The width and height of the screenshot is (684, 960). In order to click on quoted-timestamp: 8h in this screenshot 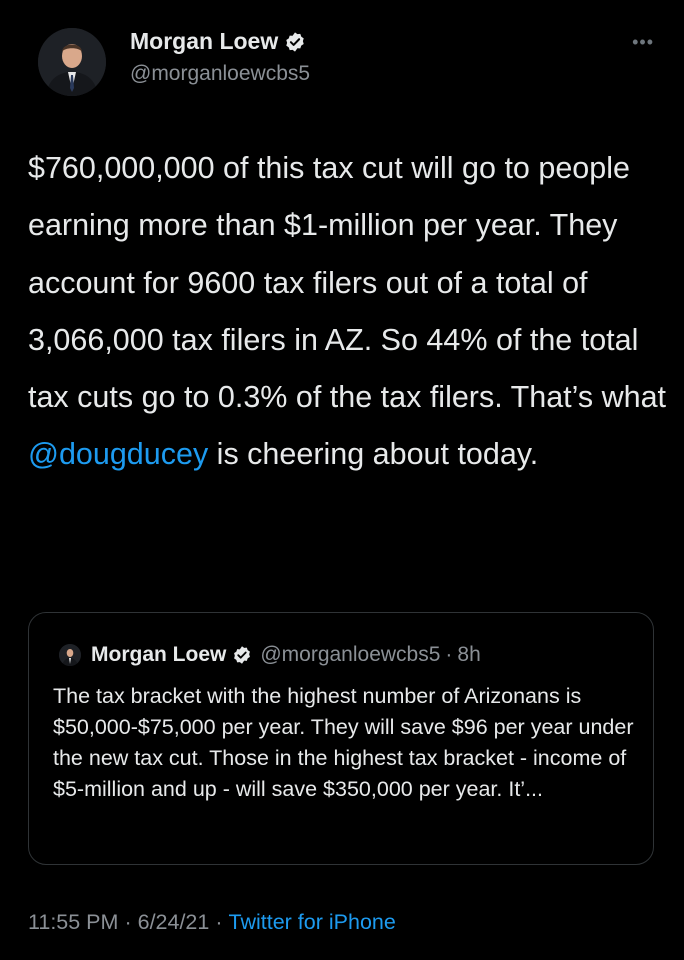, I will do `click(468, 655)`.